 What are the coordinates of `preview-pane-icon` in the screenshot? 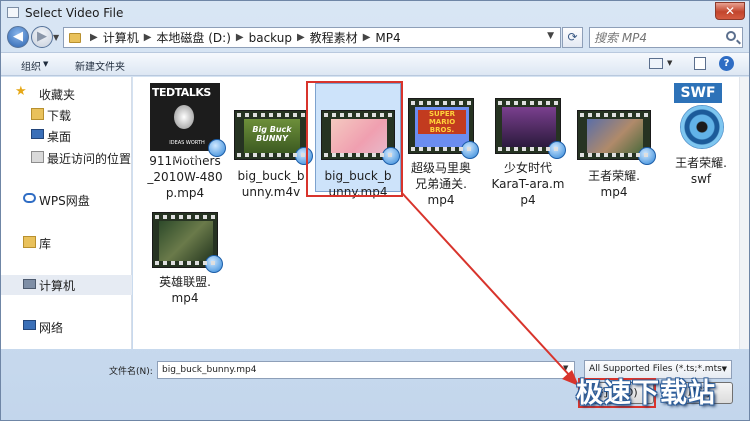 It's located at (700, 63).